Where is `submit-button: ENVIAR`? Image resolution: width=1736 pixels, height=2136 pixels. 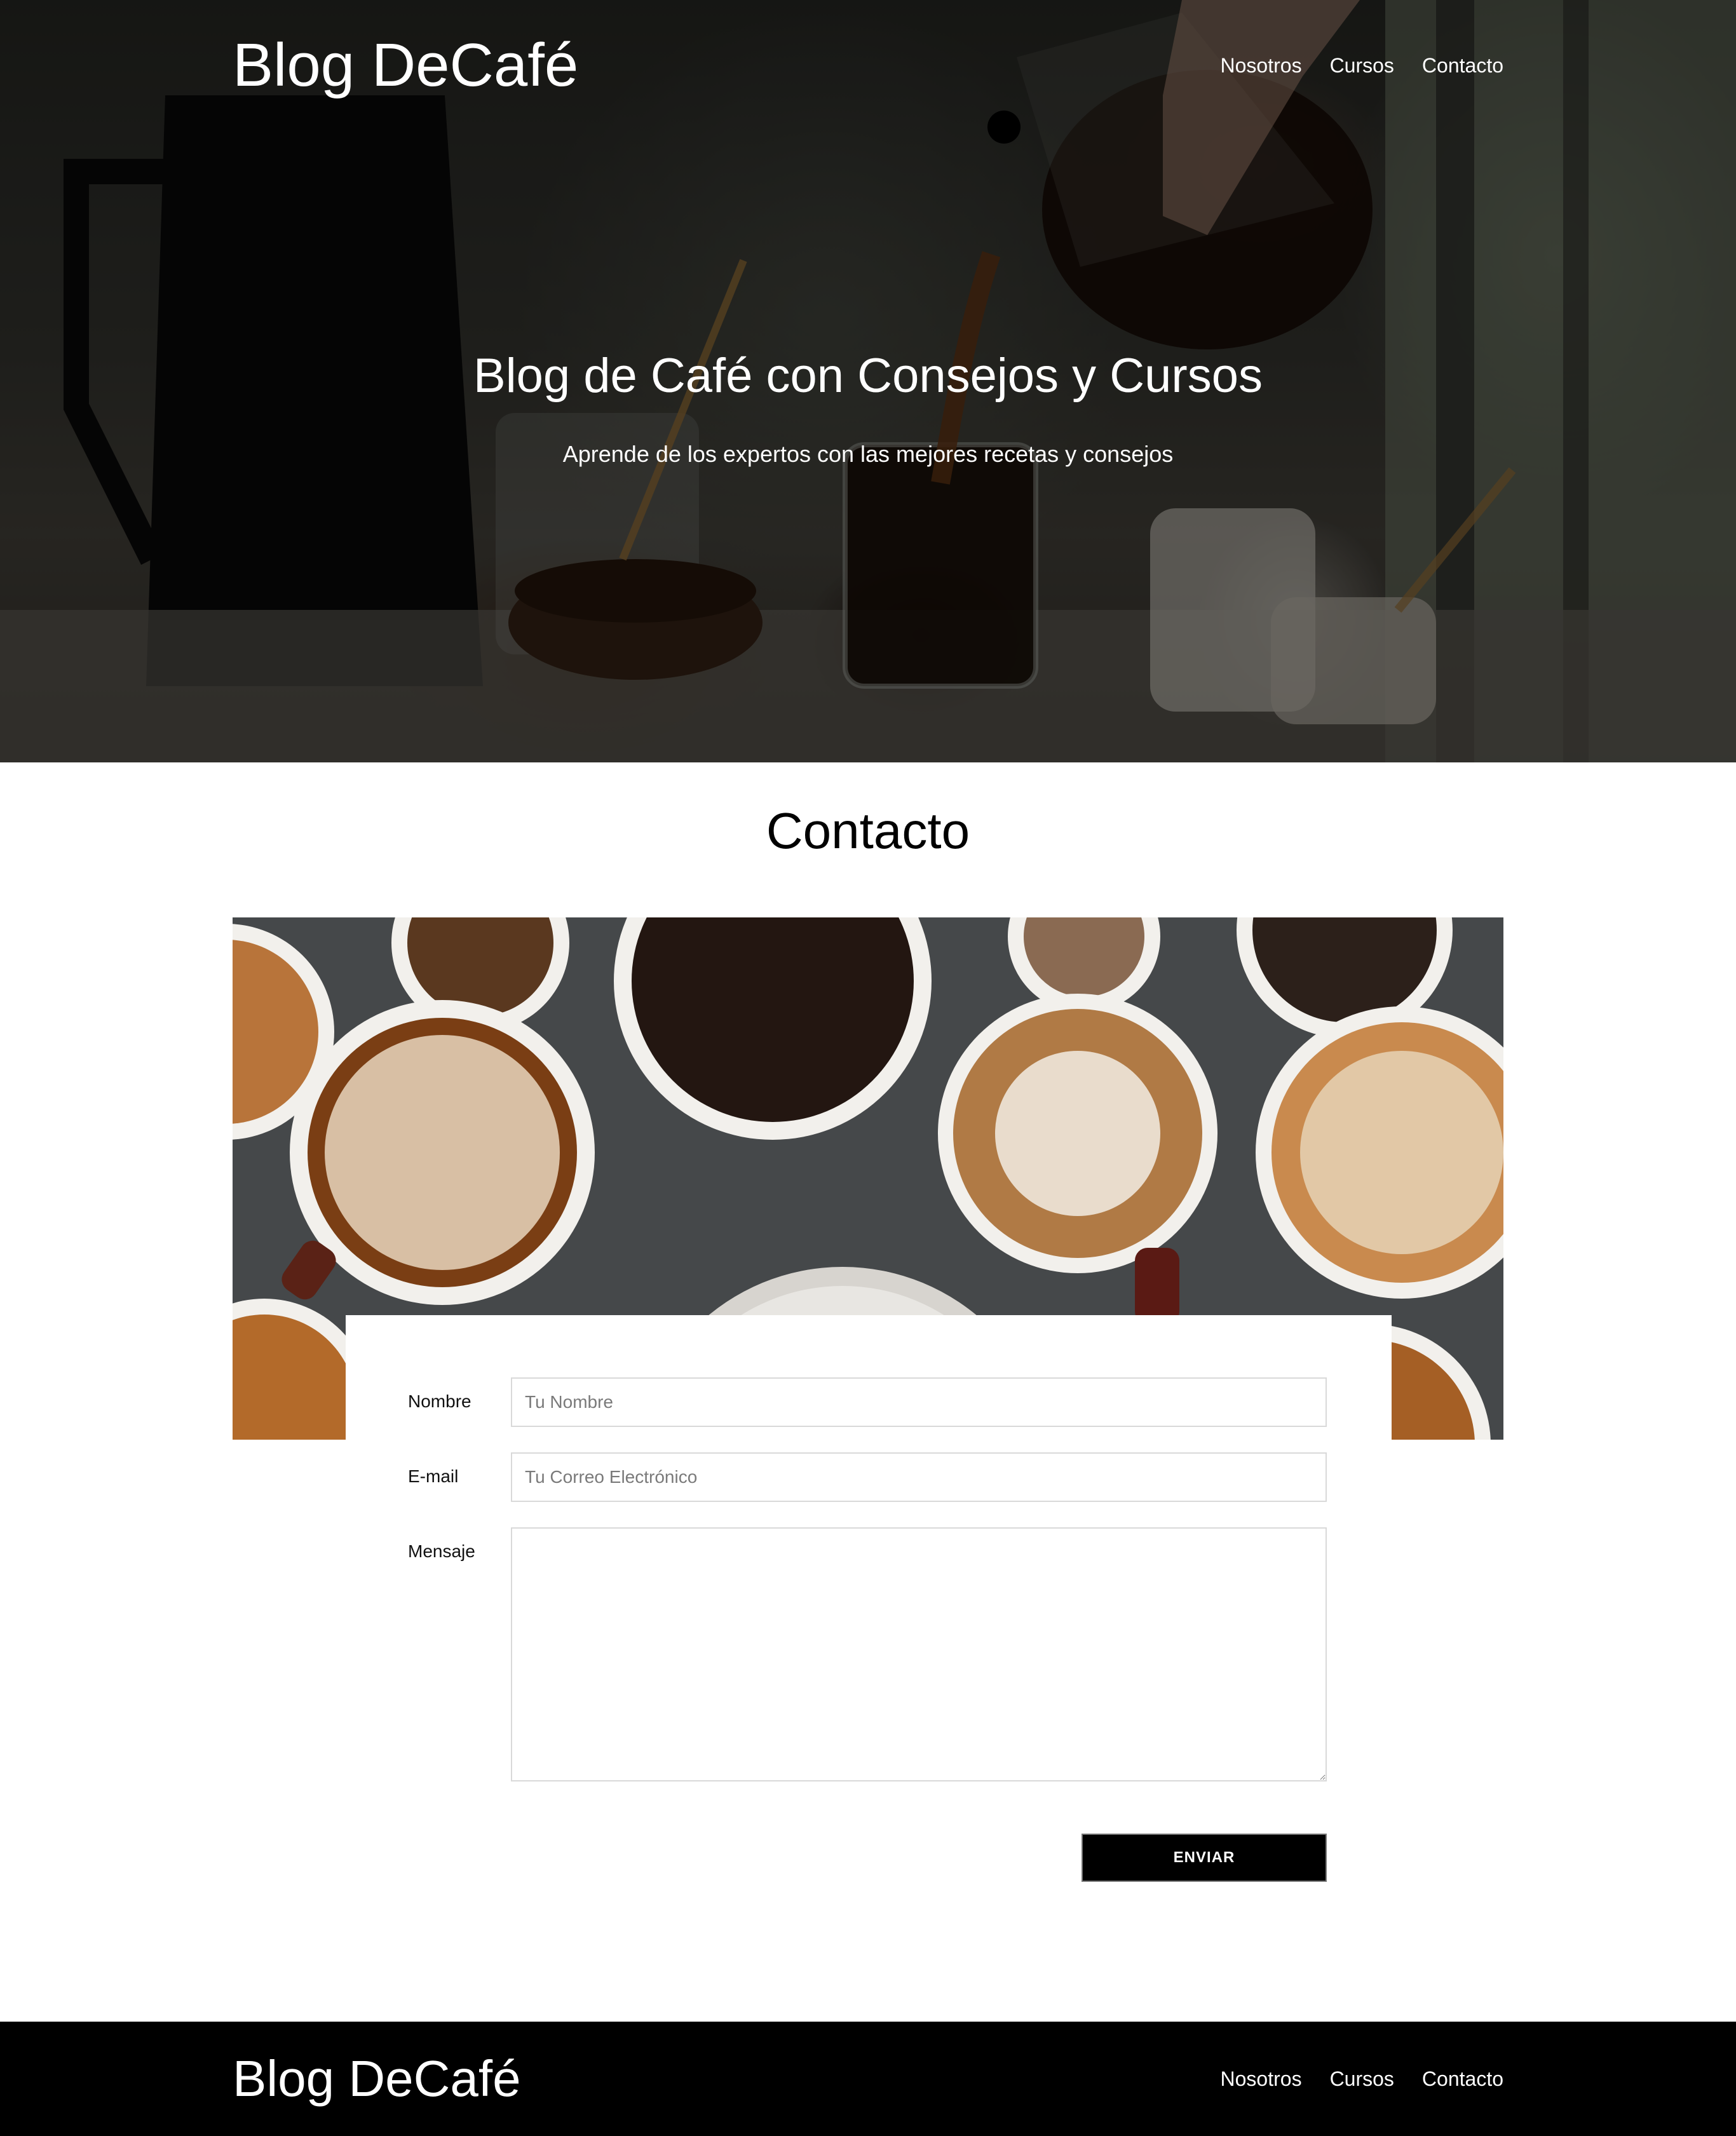
submit-button: ENVIAR is located at coordinates (1204, 1858).